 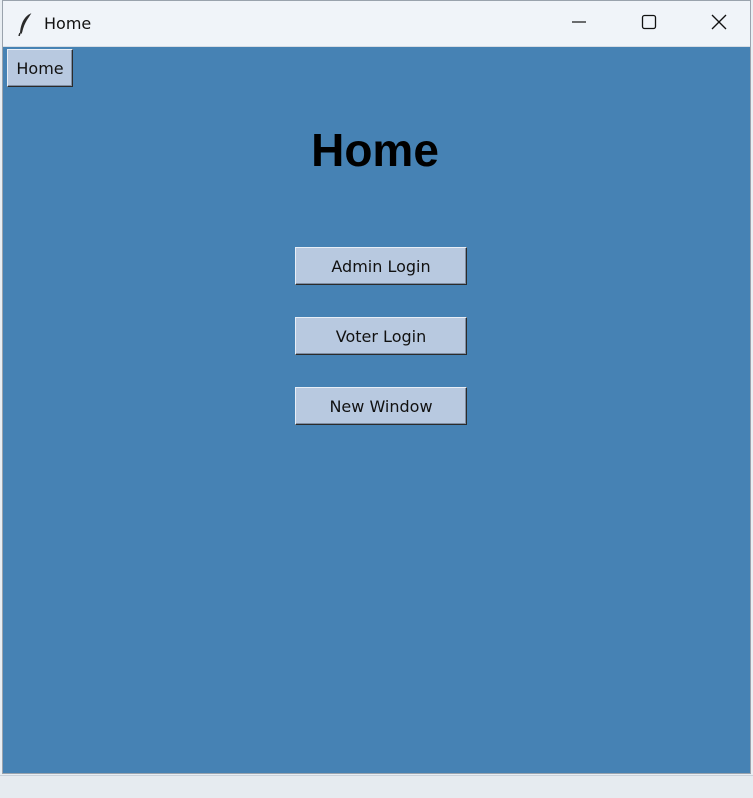 I want to click on new-window-button: New Window, so click(x=381, y=406).